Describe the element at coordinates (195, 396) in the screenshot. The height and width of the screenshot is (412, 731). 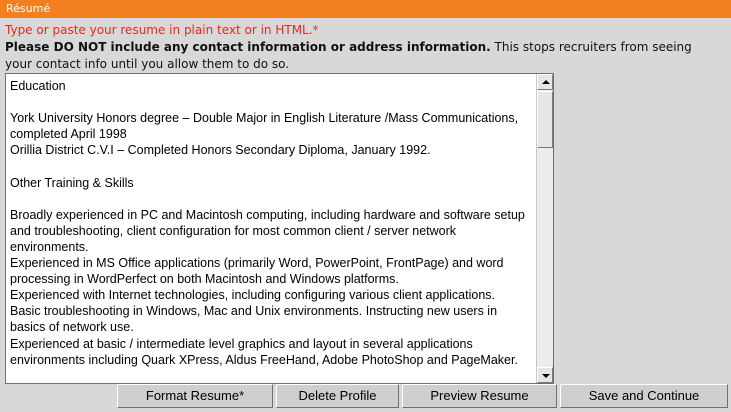
I see `format-resume-button: Format Resume*` at that location.